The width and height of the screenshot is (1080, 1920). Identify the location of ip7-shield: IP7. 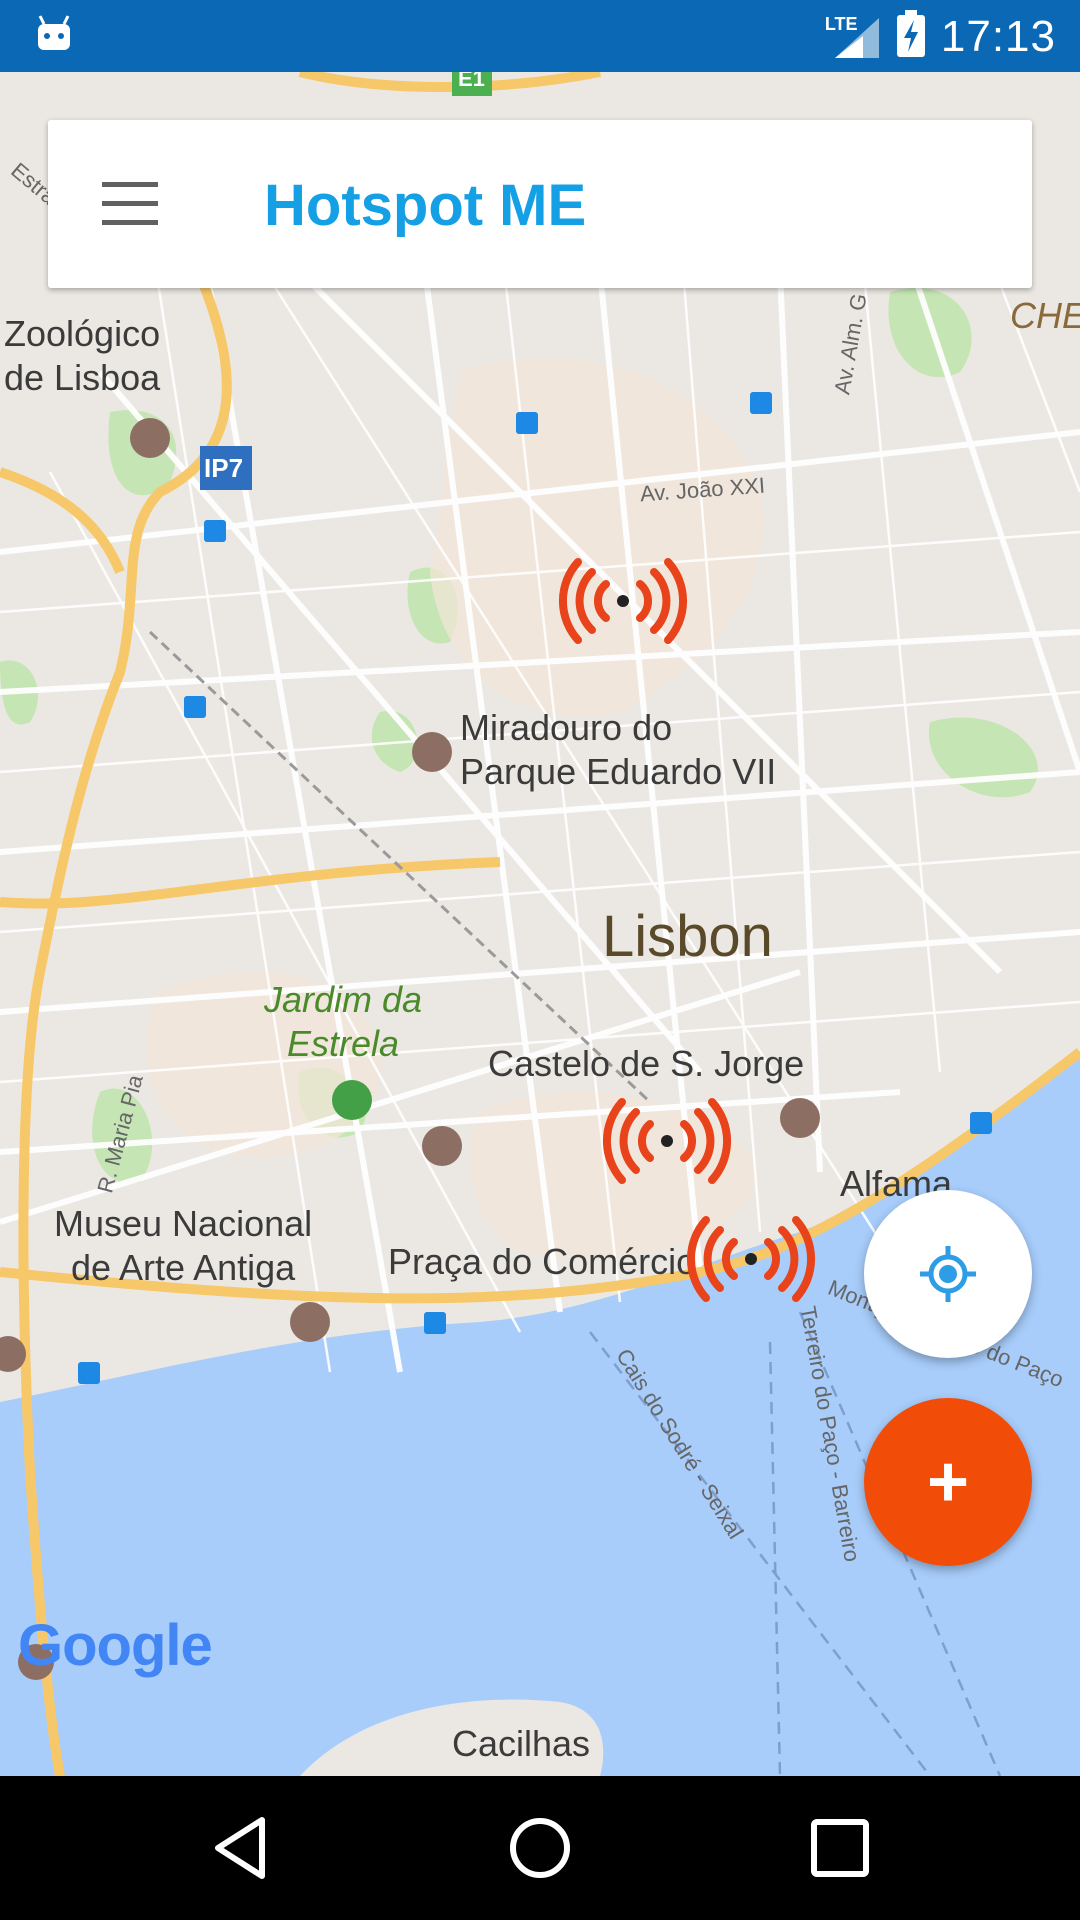
(224, 468).